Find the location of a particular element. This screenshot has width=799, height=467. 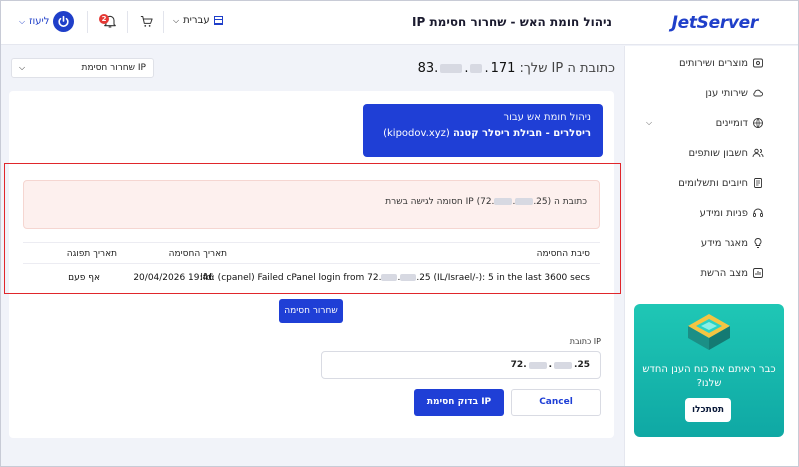

sidebar-item-domains: ⌵ דומיינים is located at coordinates (711, 123).